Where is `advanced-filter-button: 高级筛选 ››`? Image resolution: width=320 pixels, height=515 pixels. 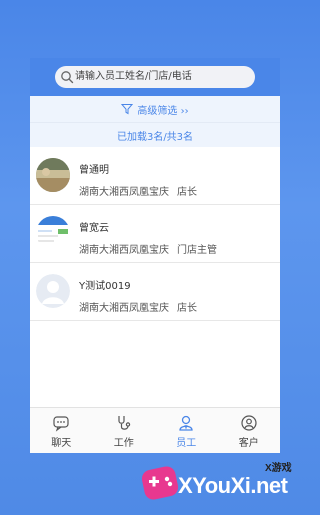
advanced-filter-button: 高级筛选 ›› is located at coordinates (155, 109).